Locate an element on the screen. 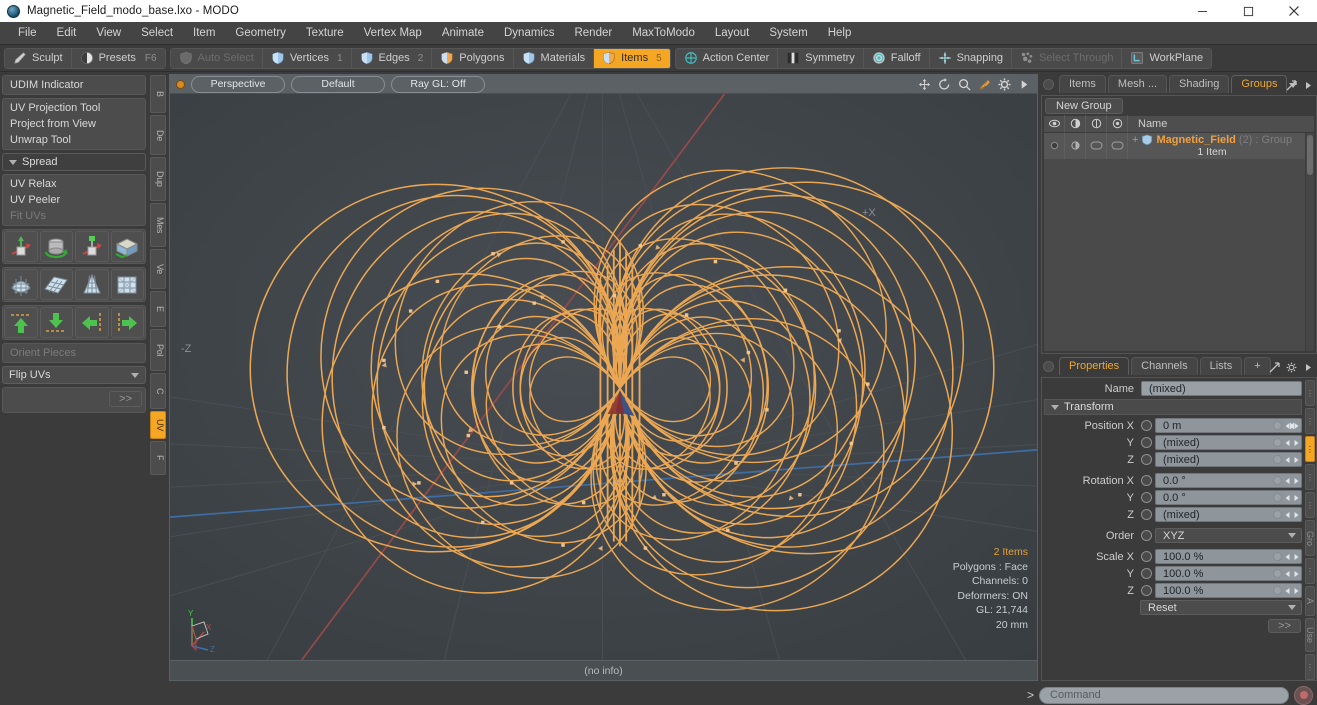 Image resolution: width=1317 pixels, height=705 pixels. rotation-x-input: 0.0 ° is located at coordinates (1228, 481).